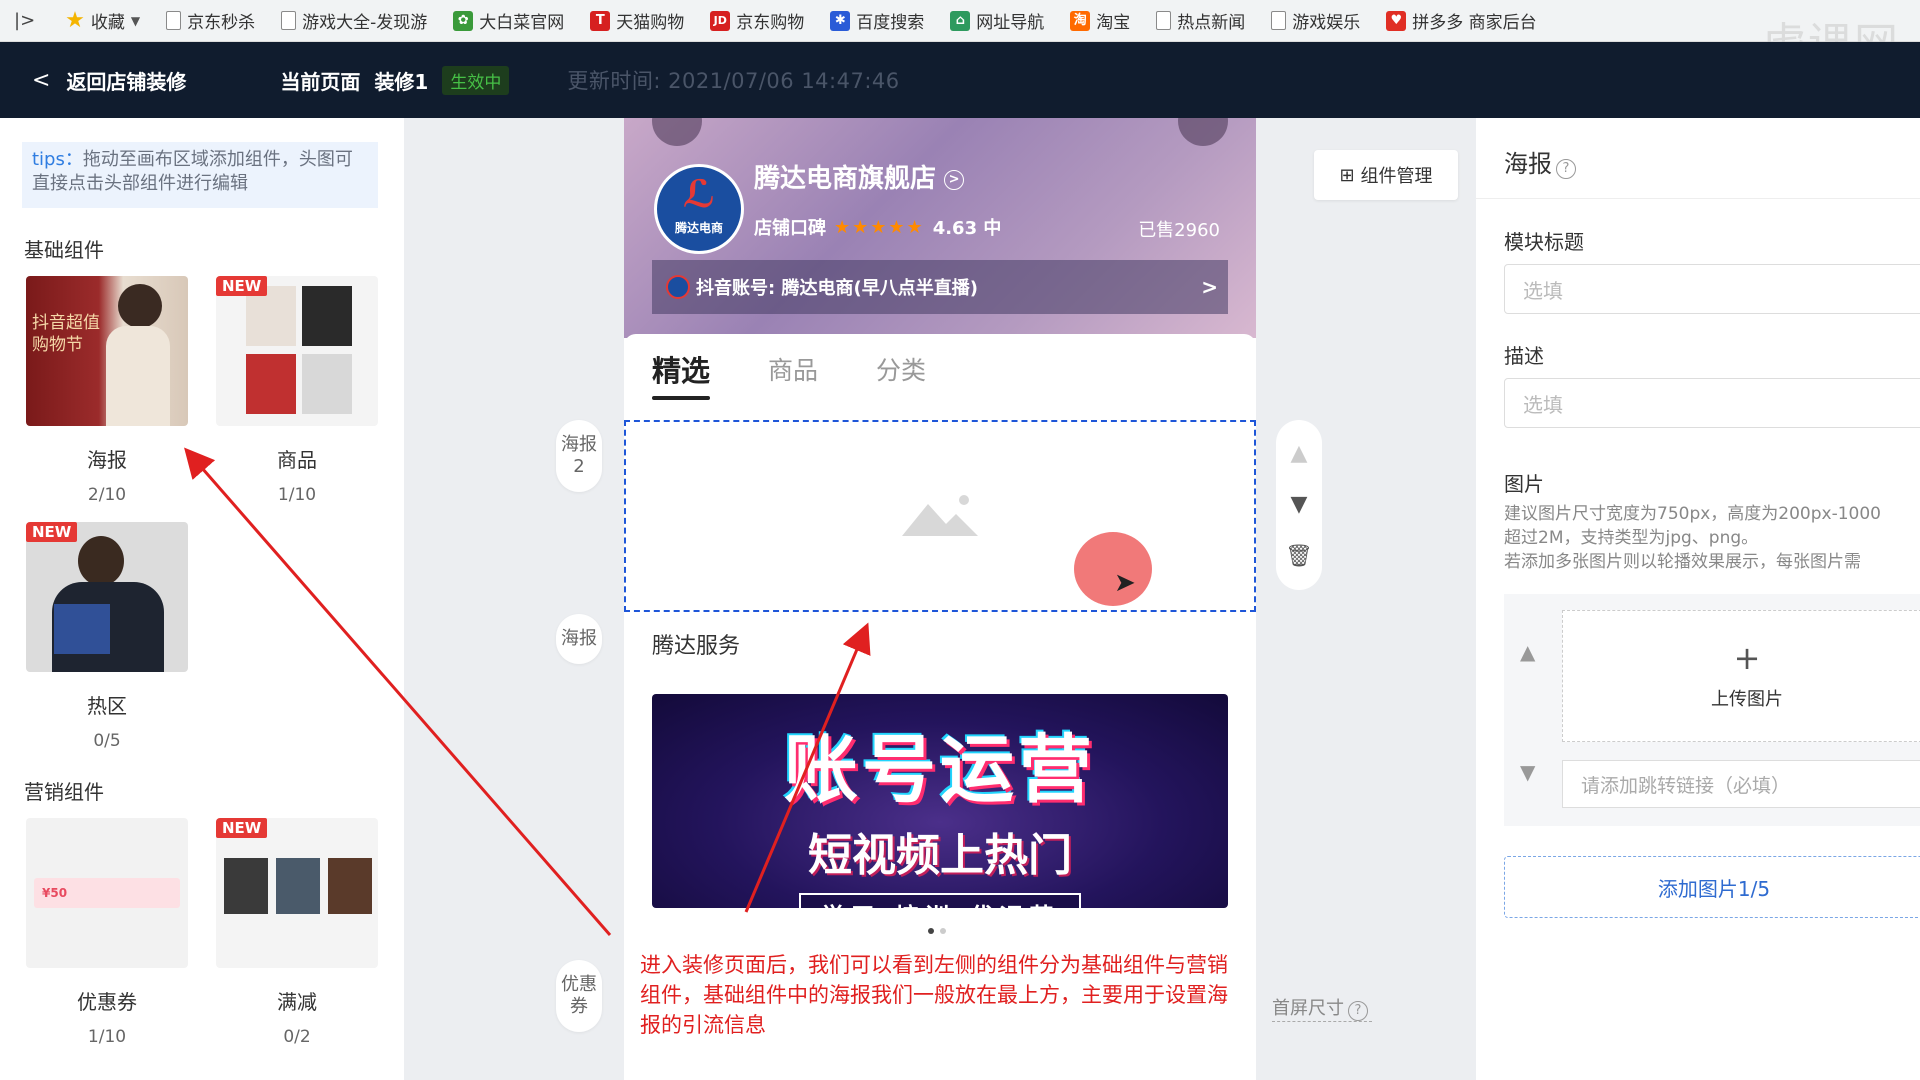 The image size is (1920, 1080). Describe the element at coordinates (24, 20) in the screenshot. I see `sidebar-toggle-icon: |>` at that location.